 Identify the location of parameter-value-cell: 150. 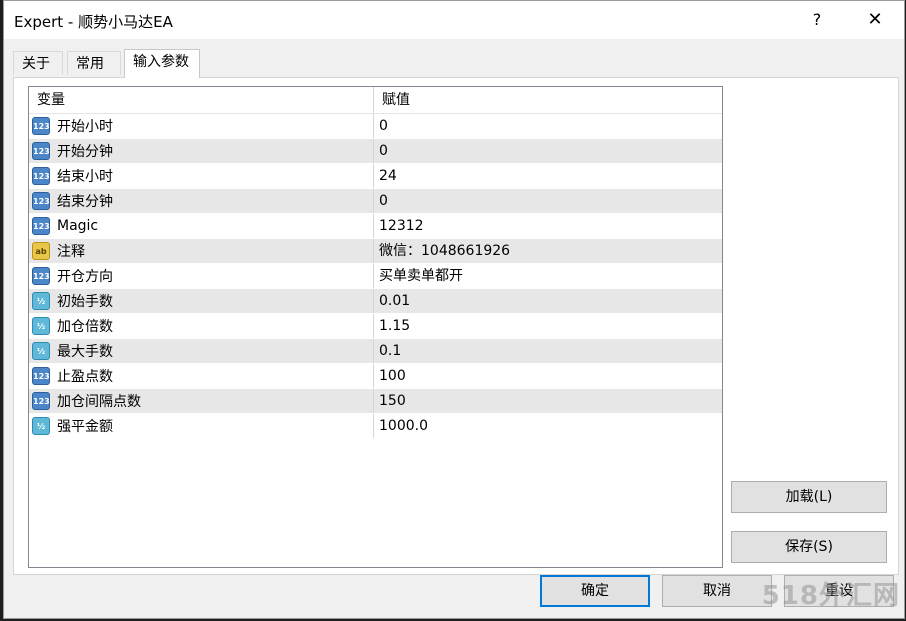
(548, 401).